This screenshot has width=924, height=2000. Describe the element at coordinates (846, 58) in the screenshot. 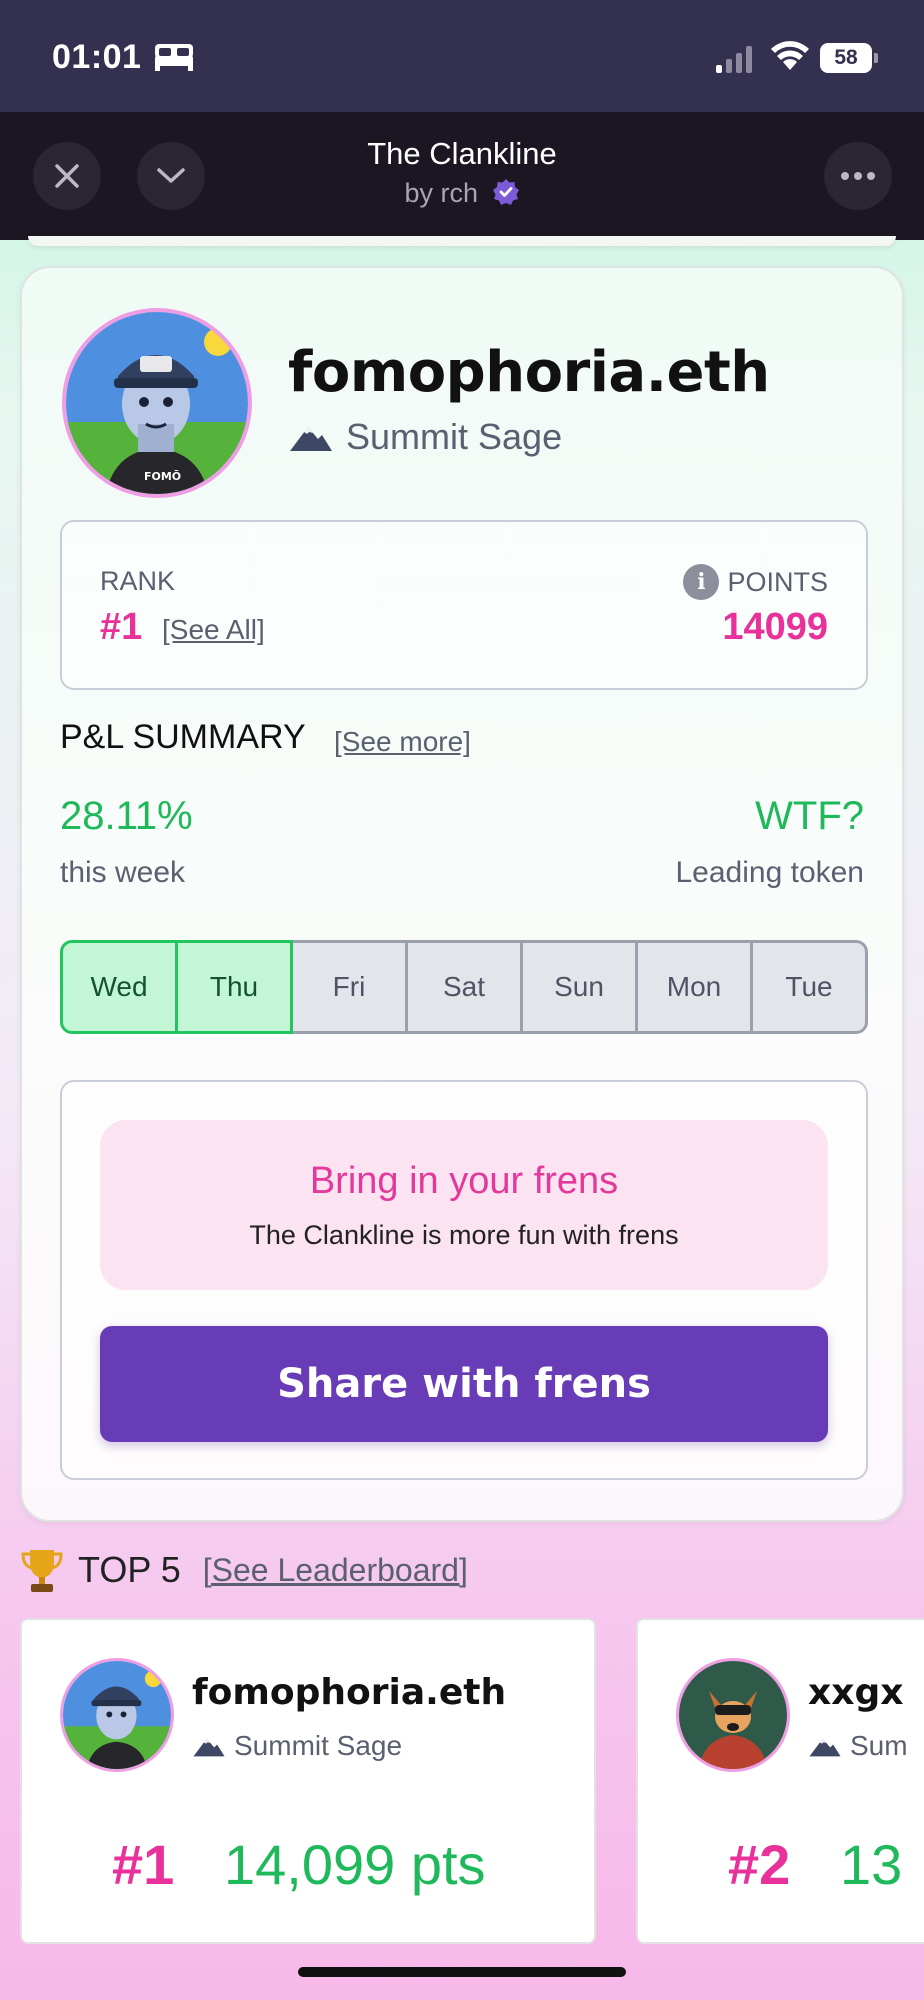

I see `battery-level: 58` at that location.